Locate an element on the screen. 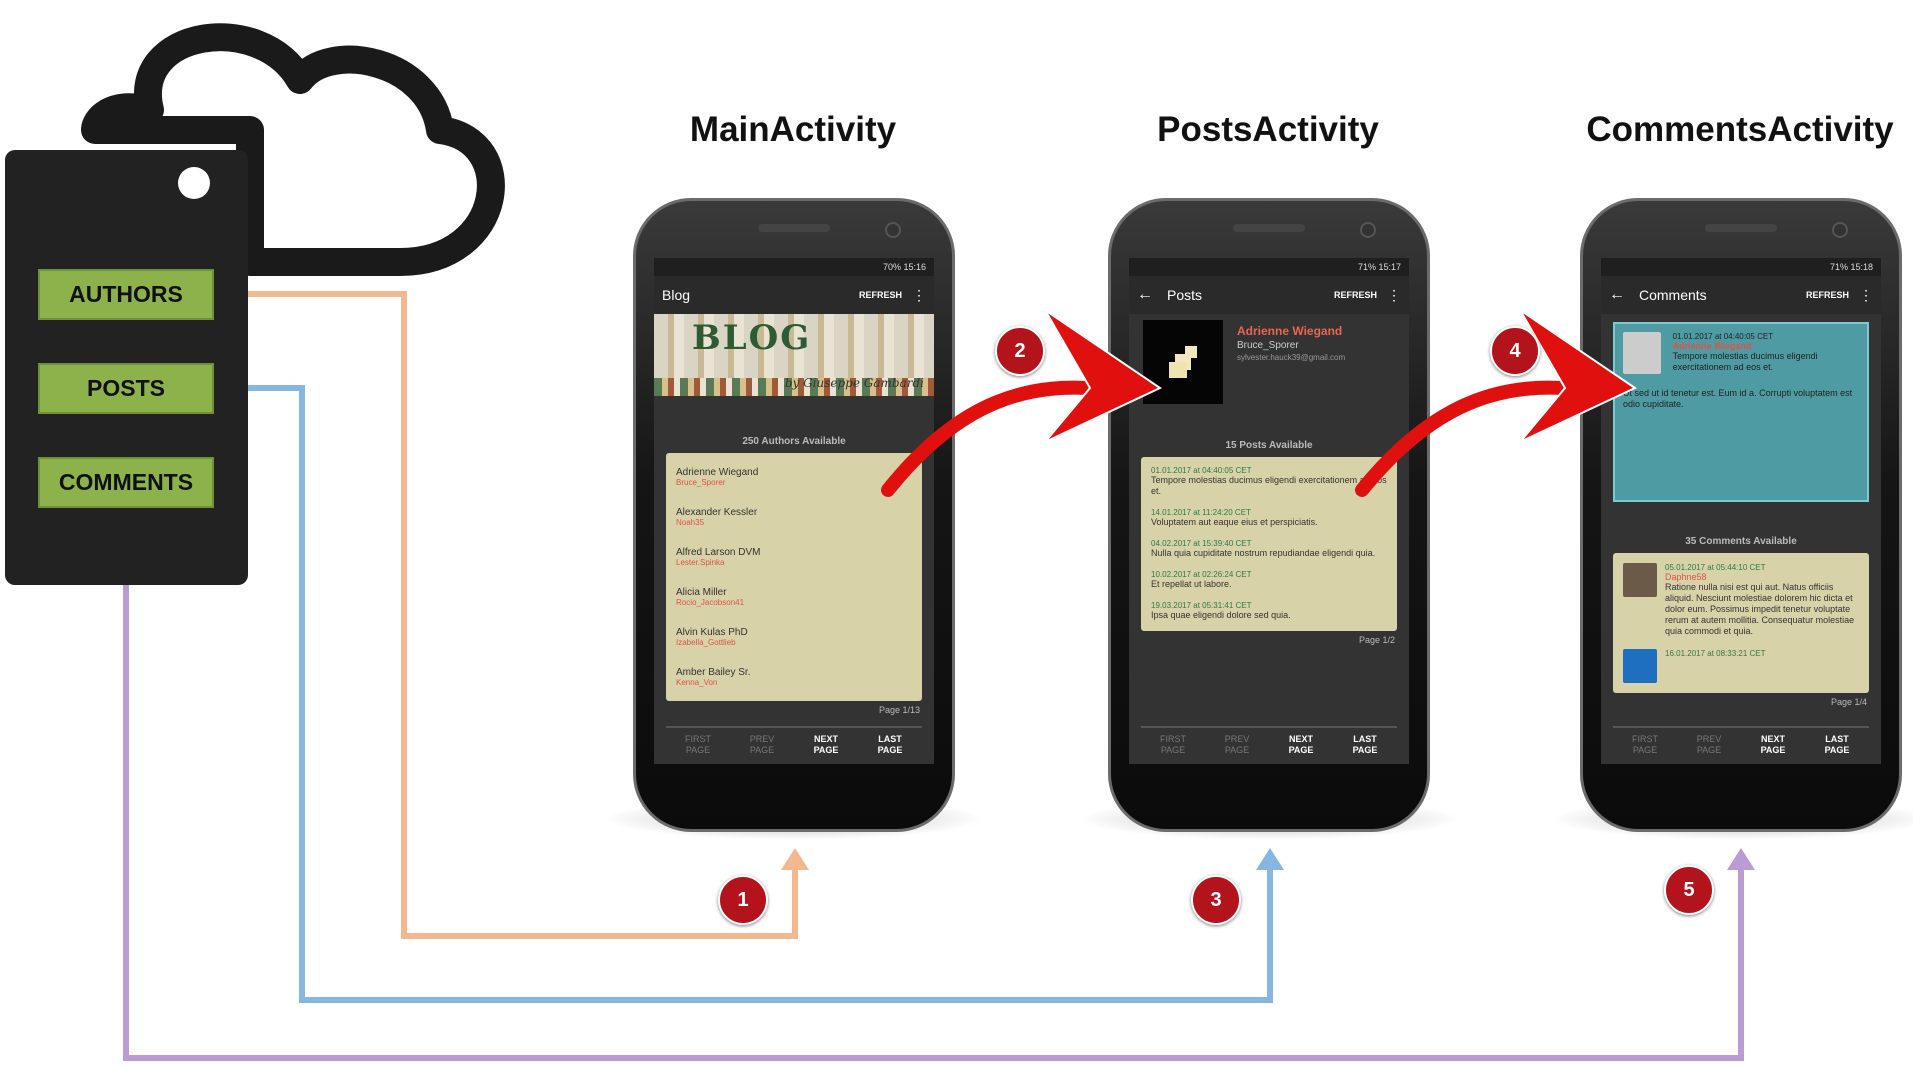  app-bar: Blog REFRESH ⋮ is located at coordinates (794, 295).